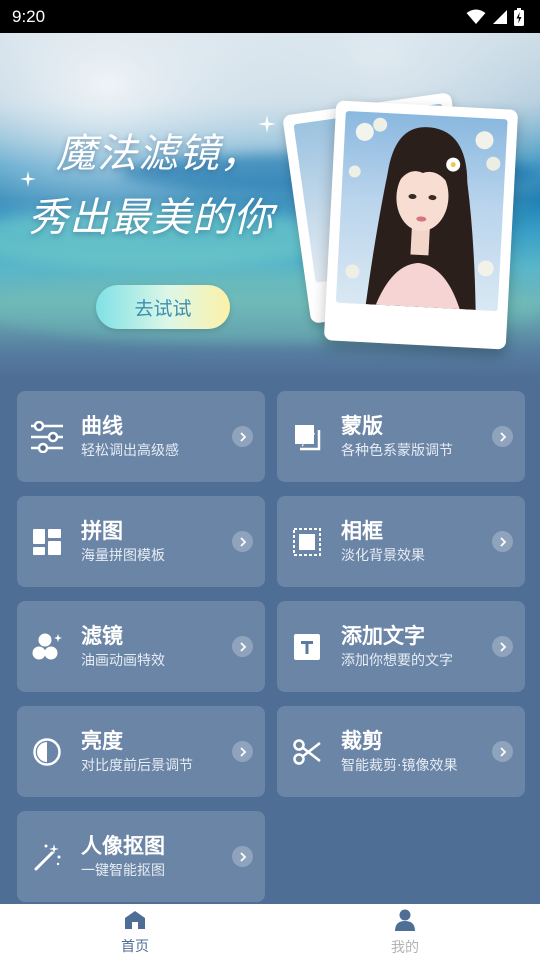  I want to click on feature-title: 添加文字, so click(383, 635).